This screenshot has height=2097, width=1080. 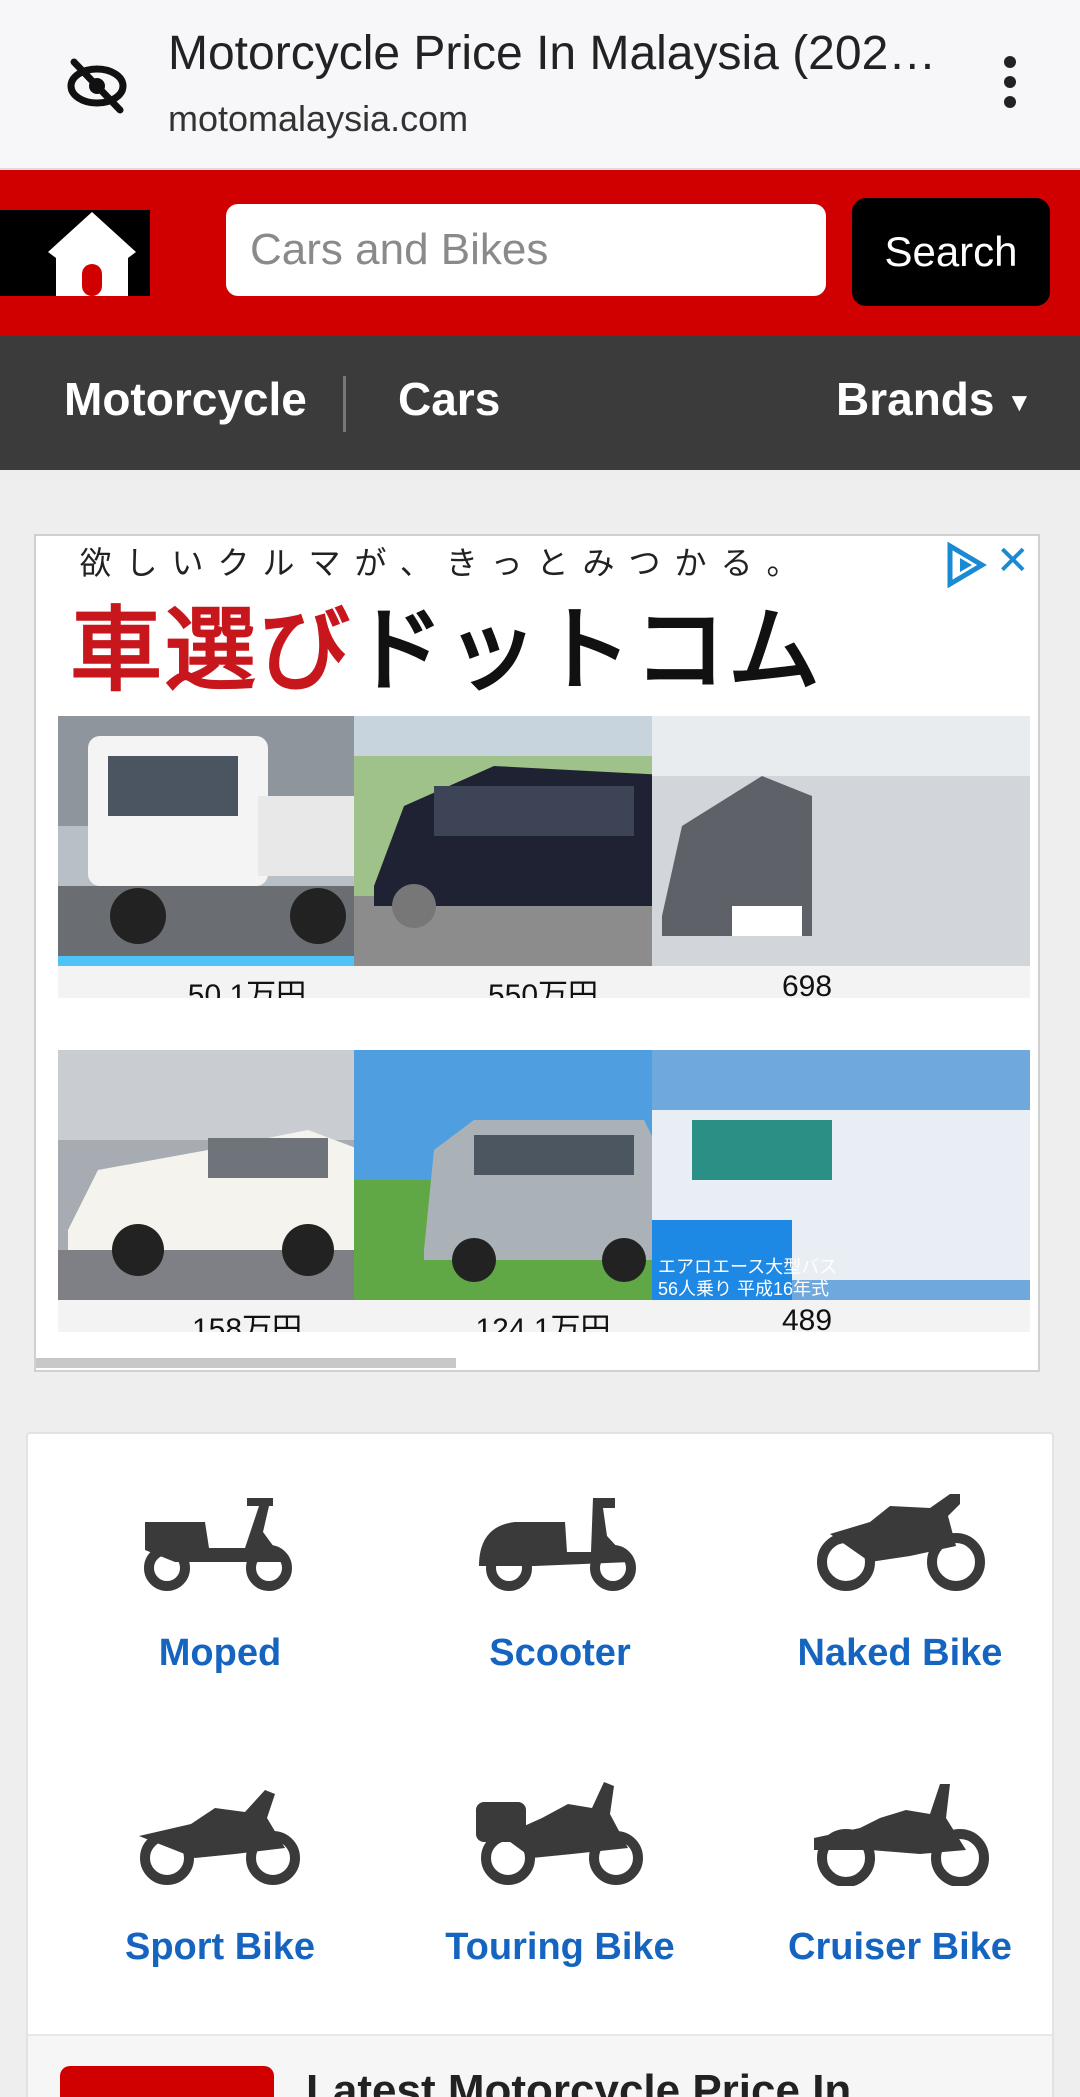 What do you see at coordinates (526, 250) in the screenshot?
I see `search-input` at bounding box center [526, 250].